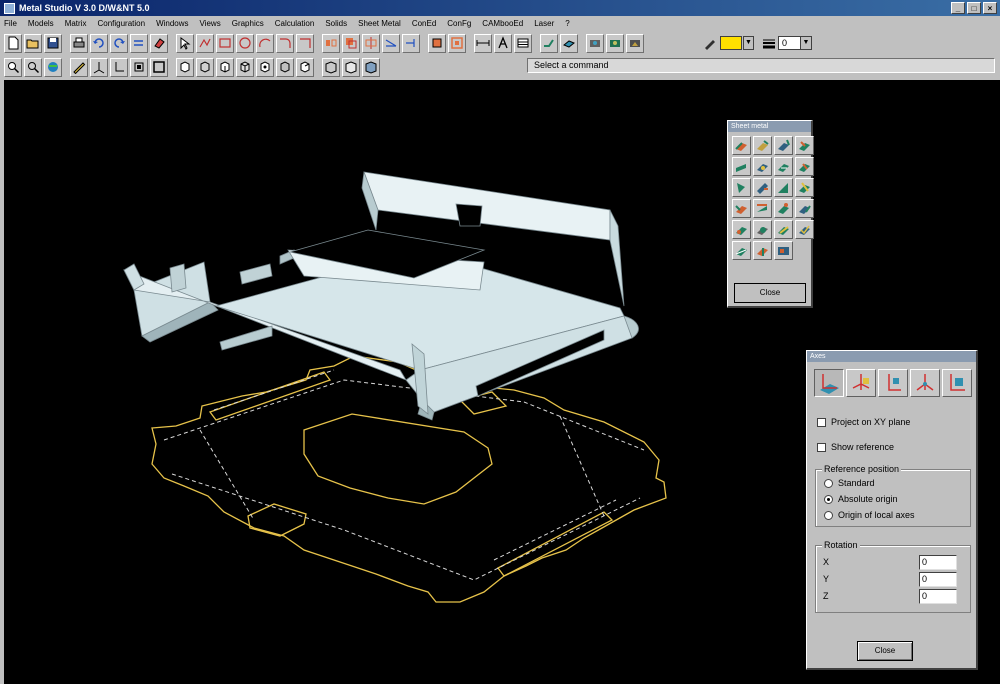  Describe the element at coordinates (371, 67) in the screenshot. I see `shaded-button` at that location.